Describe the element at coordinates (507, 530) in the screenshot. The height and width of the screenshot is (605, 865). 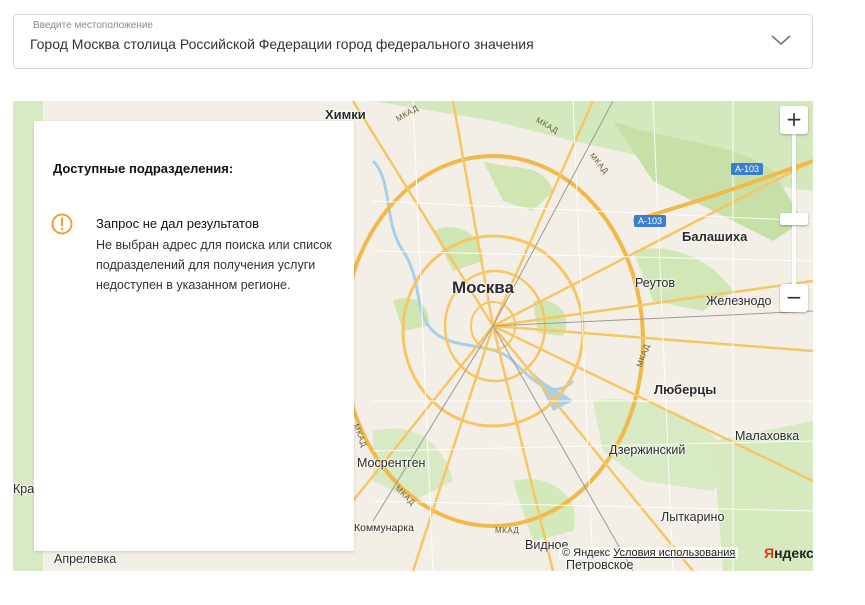
I see `mkad-label: МКАД` at that location.